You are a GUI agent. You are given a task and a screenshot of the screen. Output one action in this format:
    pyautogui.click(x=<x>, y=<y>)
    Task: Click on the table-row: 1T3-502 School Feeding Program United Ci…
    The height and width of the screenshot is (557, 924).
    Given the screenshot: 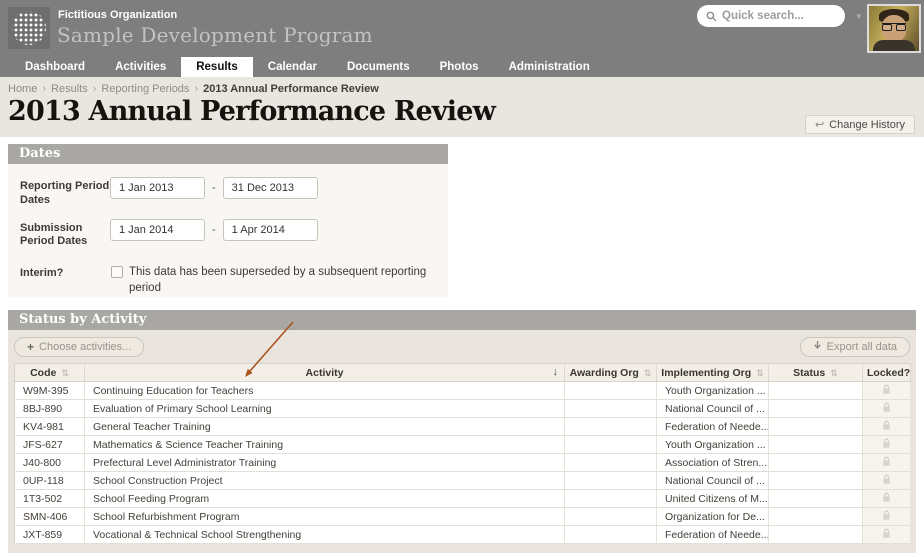 What is the action you would take?
    pyautogui.click(x=462, y=498)
    